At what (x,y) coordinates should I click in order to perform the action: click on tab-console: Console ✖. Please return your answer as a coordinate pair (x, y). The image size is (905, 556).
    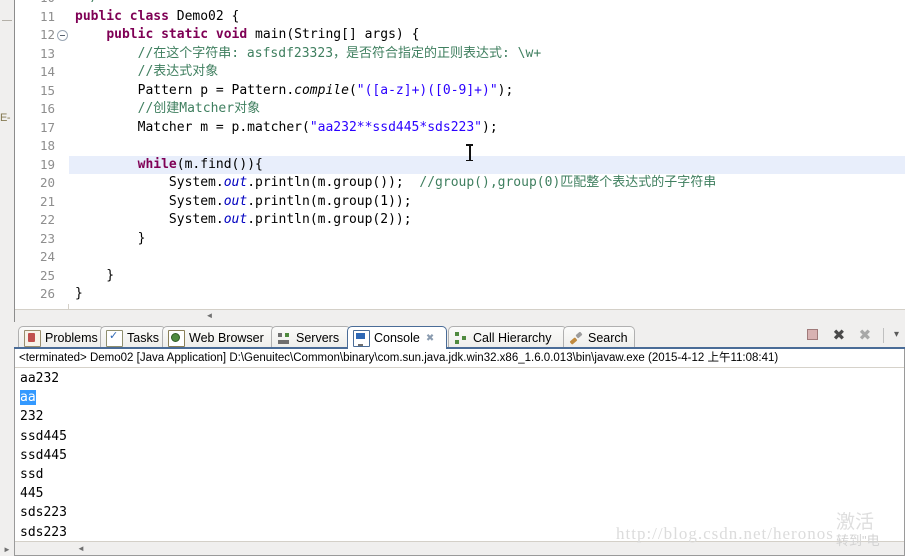
    Looking at the image, I should click on (397, 337).